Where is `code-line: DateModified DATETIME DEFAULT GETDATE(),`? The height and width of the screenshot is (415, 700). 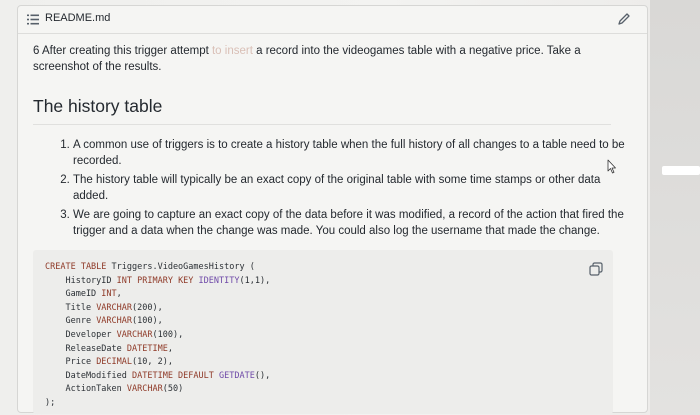
code-line: DateModified DATETIME DEFAULT GETDATE(), is located at coordinates (157, 376).